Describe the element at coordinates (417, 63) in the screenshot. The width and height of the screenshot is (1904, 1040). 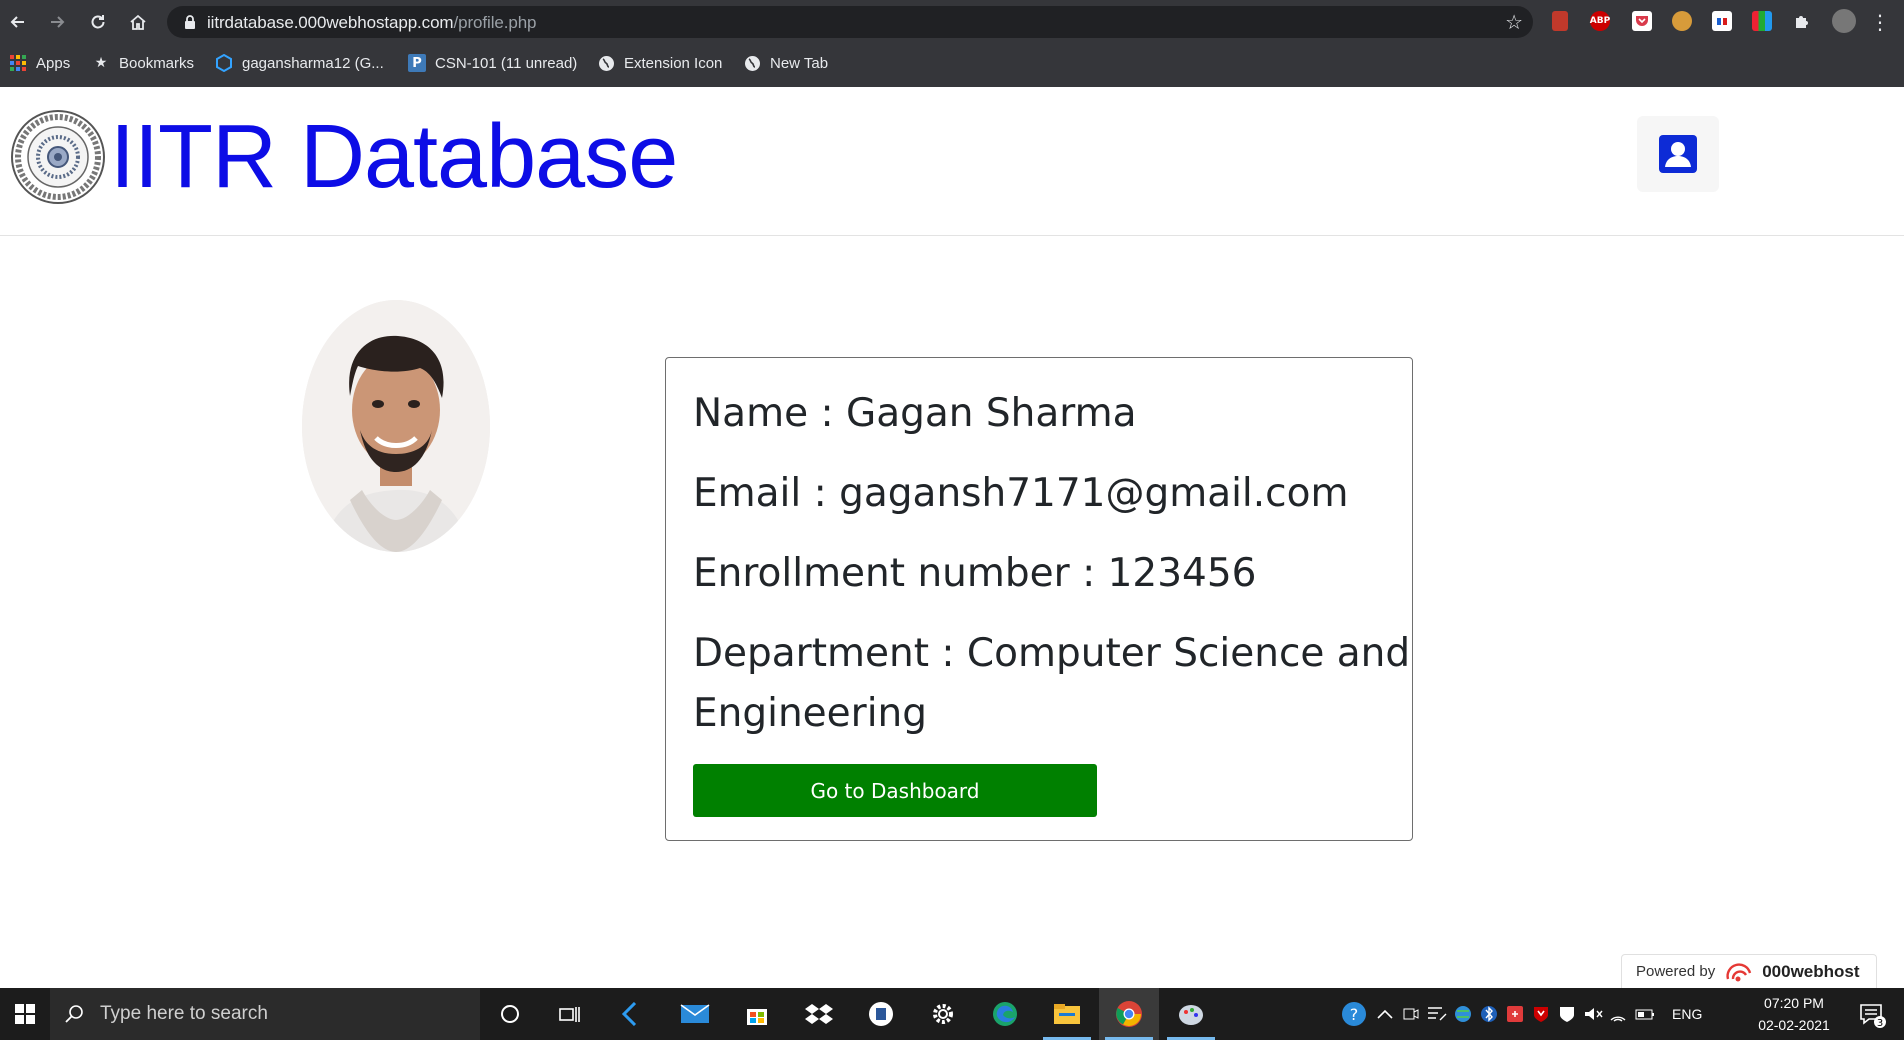
I see `piazza-icon: P` at that location.